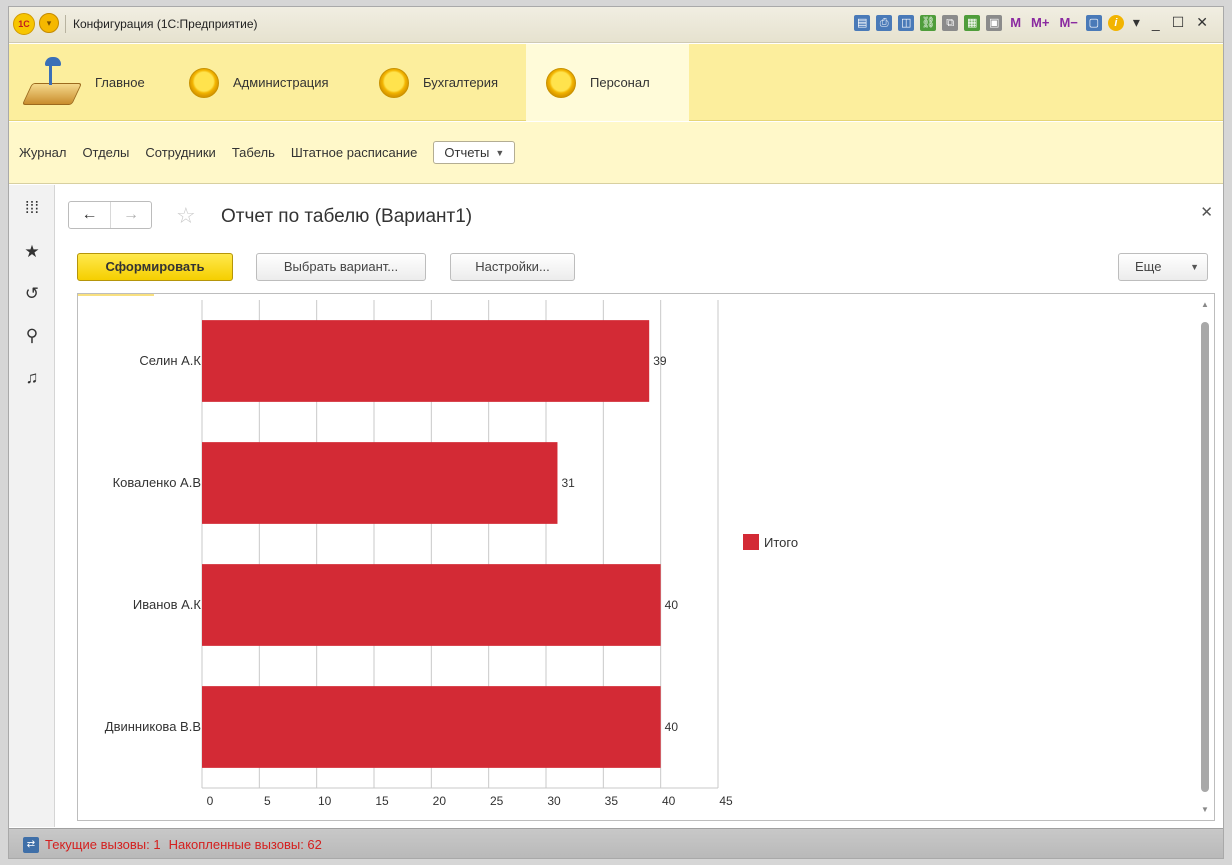 The image size is (1232, 865). Describe the element at coordinates (120, 82) in the screenshot. I see `section-label: Главное` at that location.